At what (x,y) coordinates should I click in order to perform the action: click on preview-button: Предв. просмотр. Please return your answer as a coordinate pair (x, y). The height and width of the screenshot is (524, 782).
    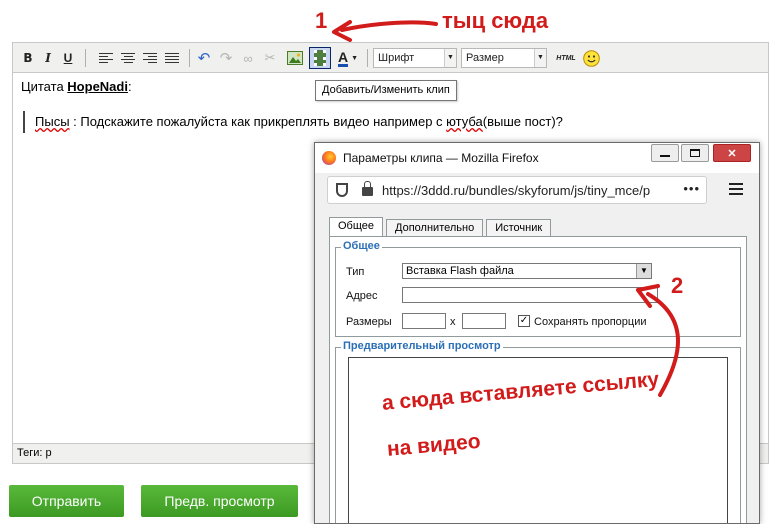
    Looking at the image, I should click on (219, 501).